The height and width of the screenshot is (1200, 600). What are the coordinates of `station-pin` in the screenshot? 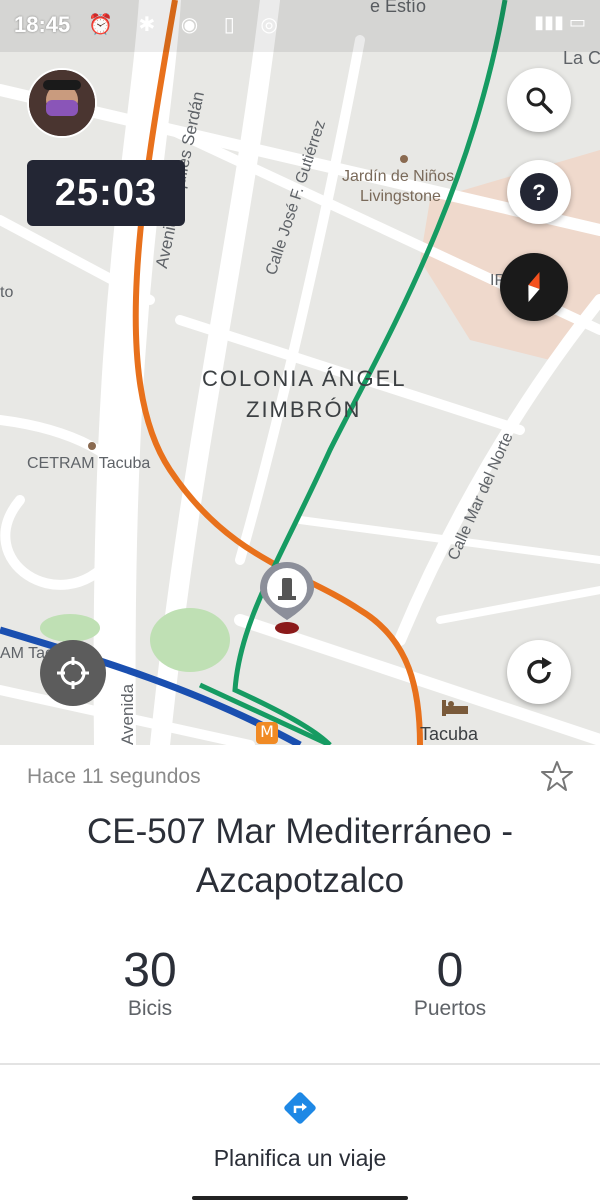 It's located at (287, 601).